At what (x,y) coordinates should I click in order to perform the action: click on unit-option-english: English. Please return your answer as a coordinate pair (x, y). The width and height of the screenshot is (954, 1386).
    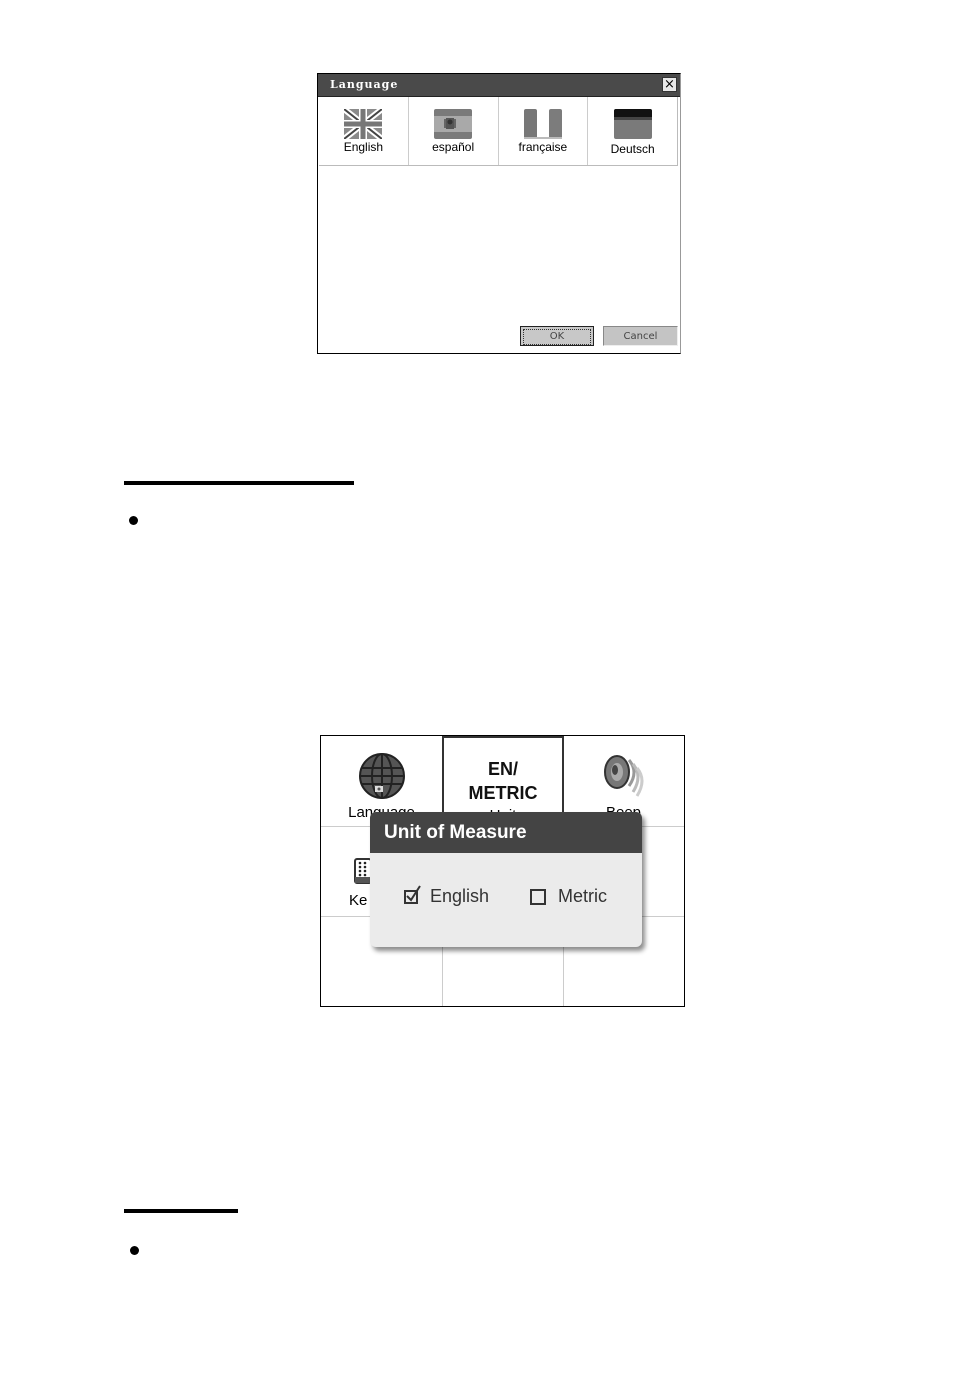
    Looking at the image, I should click on (447, 895).